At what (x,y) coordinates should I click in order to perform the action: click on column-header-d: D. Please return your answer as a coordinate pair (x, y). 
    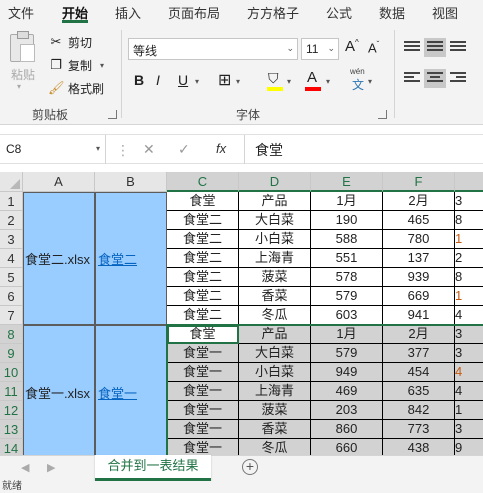
    Looking at the image, I should click on (275, 182).